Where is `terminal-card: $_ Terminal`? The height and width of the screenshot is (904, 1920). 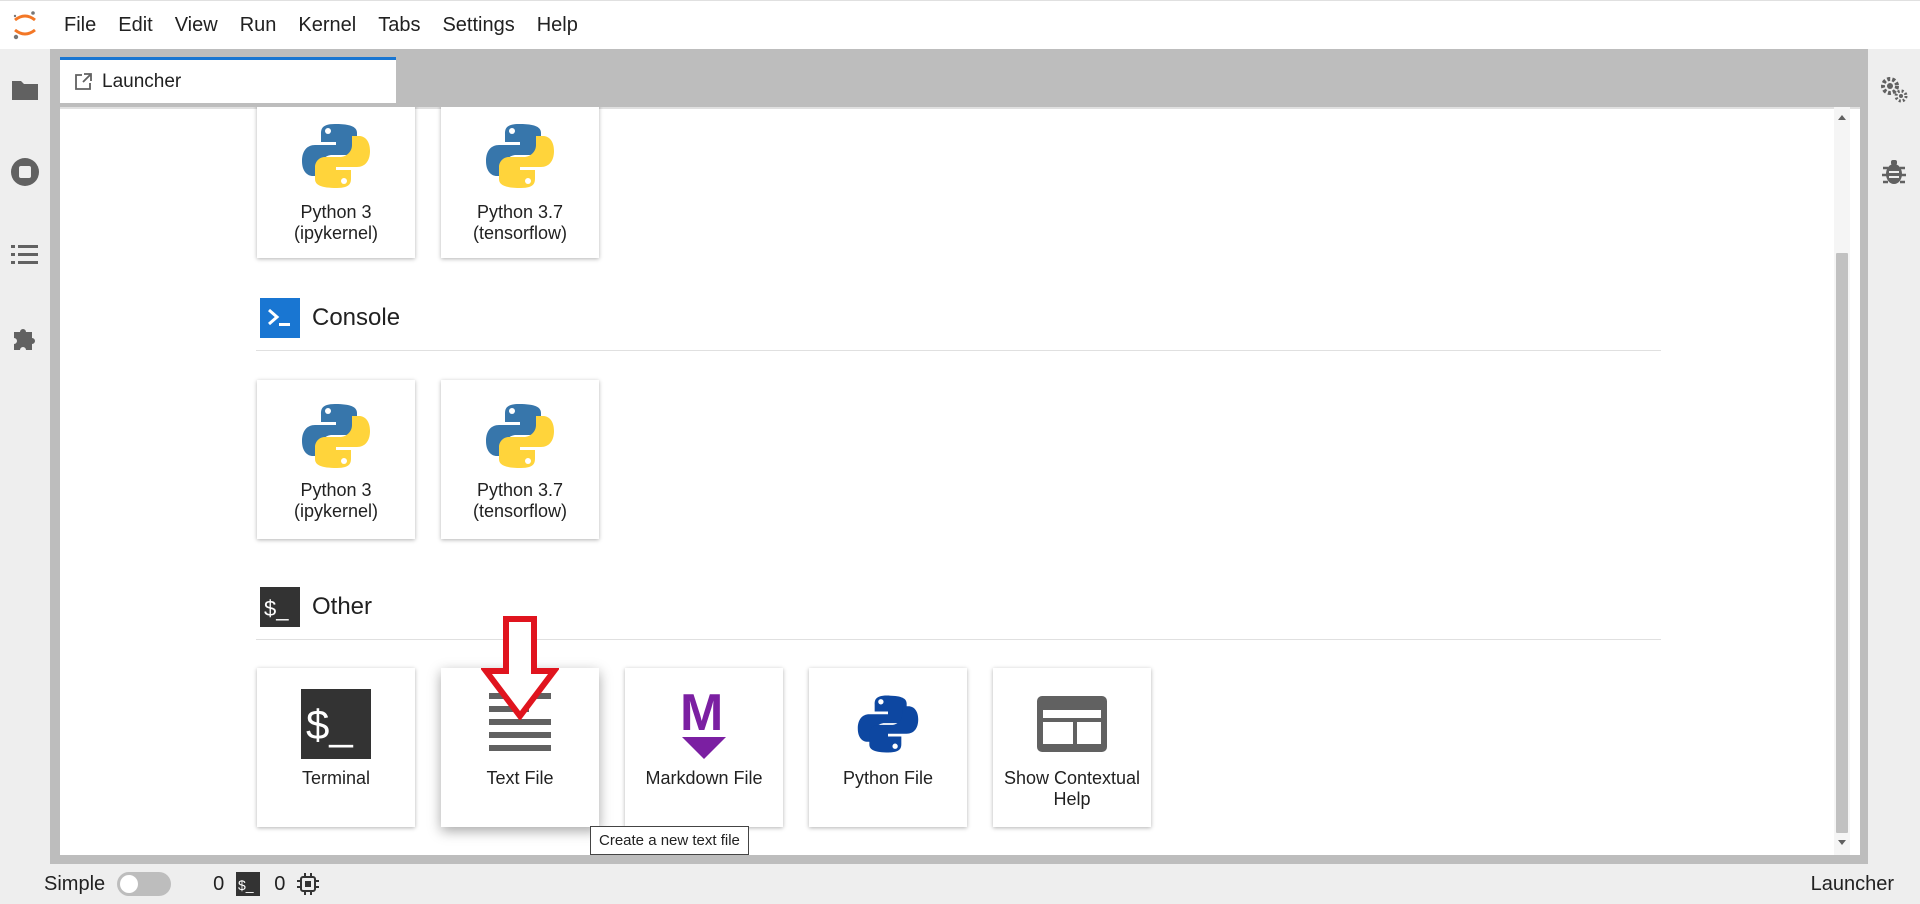
terminal-card: $_ Terminal is located at coordinates (336, 747).